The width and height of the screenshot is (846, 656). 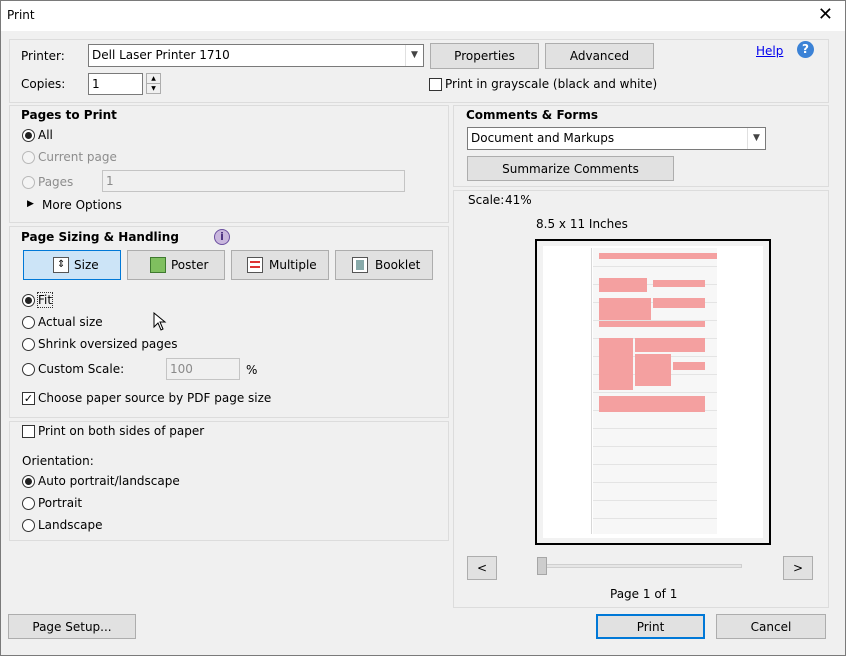 I want to click on both-sides-label: Print on both sides of paper, so click(x=121, y=431).